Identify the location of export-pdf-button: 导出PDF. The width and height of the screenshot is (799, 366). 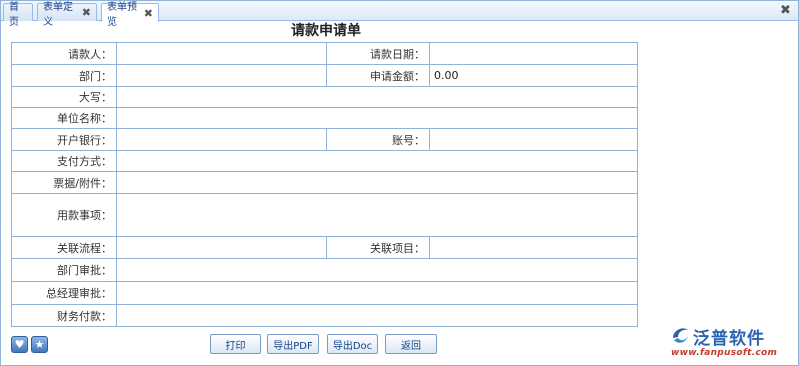
(293, 344).